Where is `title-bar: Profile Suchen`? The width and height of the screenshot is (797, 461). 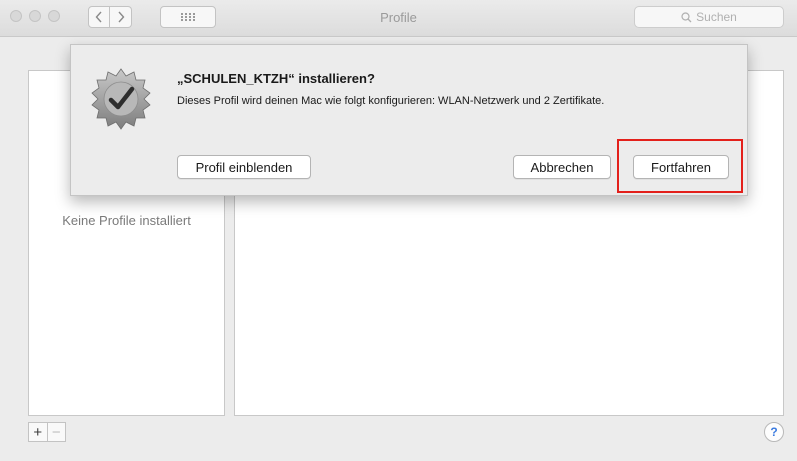 title-bar: Profile Suchen is located at coordinates (398, 18).